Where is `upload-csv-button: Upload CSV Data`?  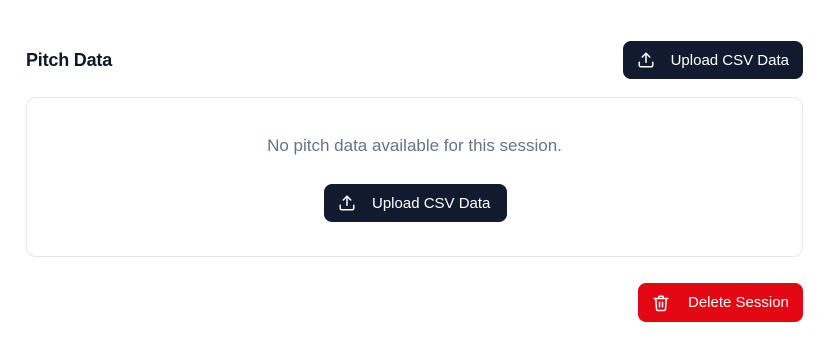
upload-csv-button: Upload CSV Data is located at coordinates (712, 60).